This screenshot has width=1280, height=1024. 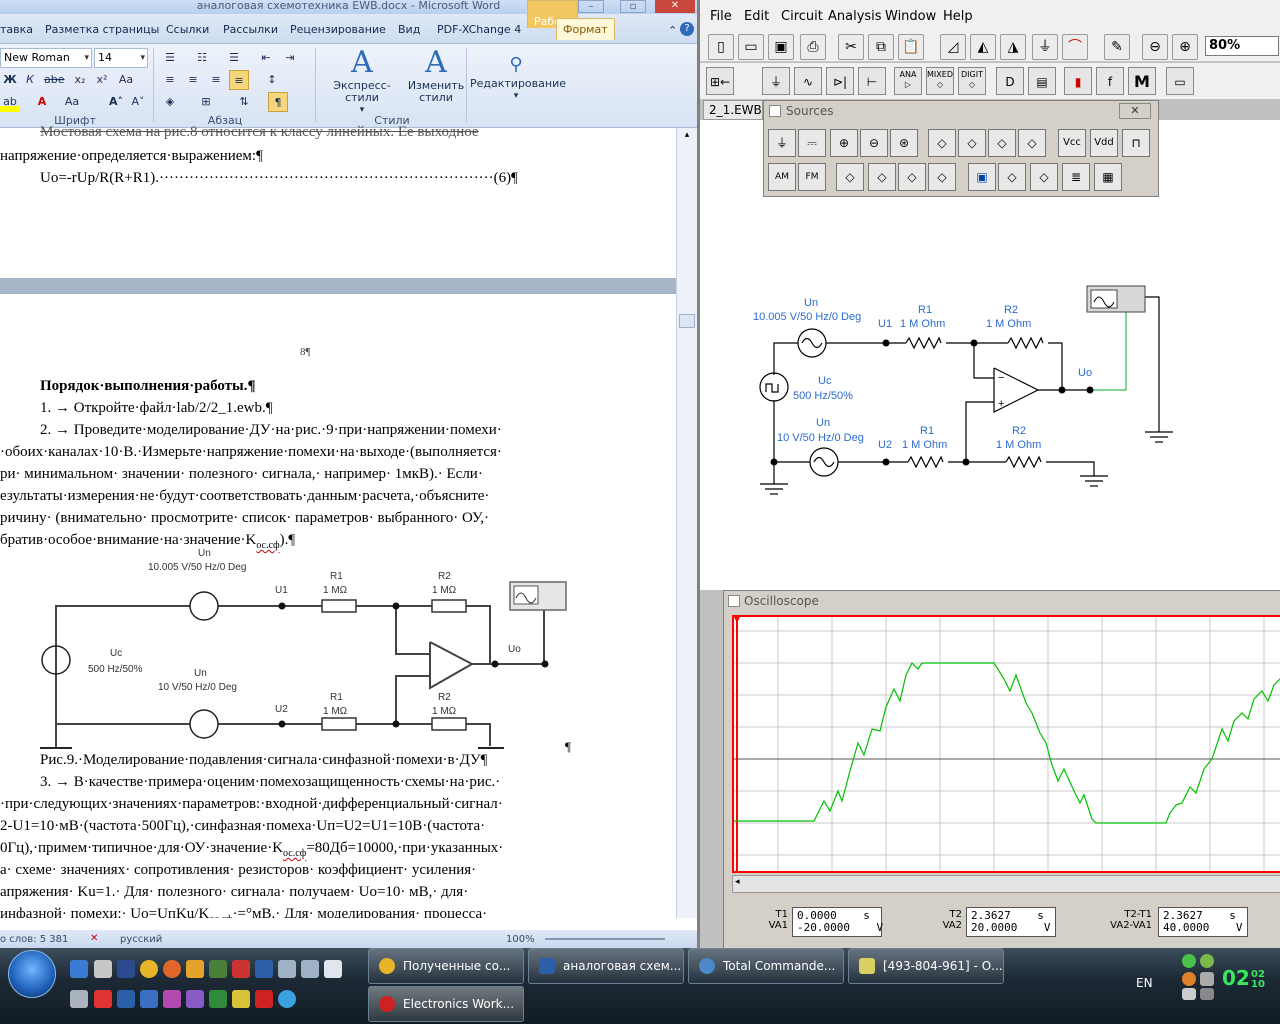 What do you see at coordinates (1258, 980) in the screenshot?
I see `clock-minutes: 02 10` at bounding box center [1258, 980].